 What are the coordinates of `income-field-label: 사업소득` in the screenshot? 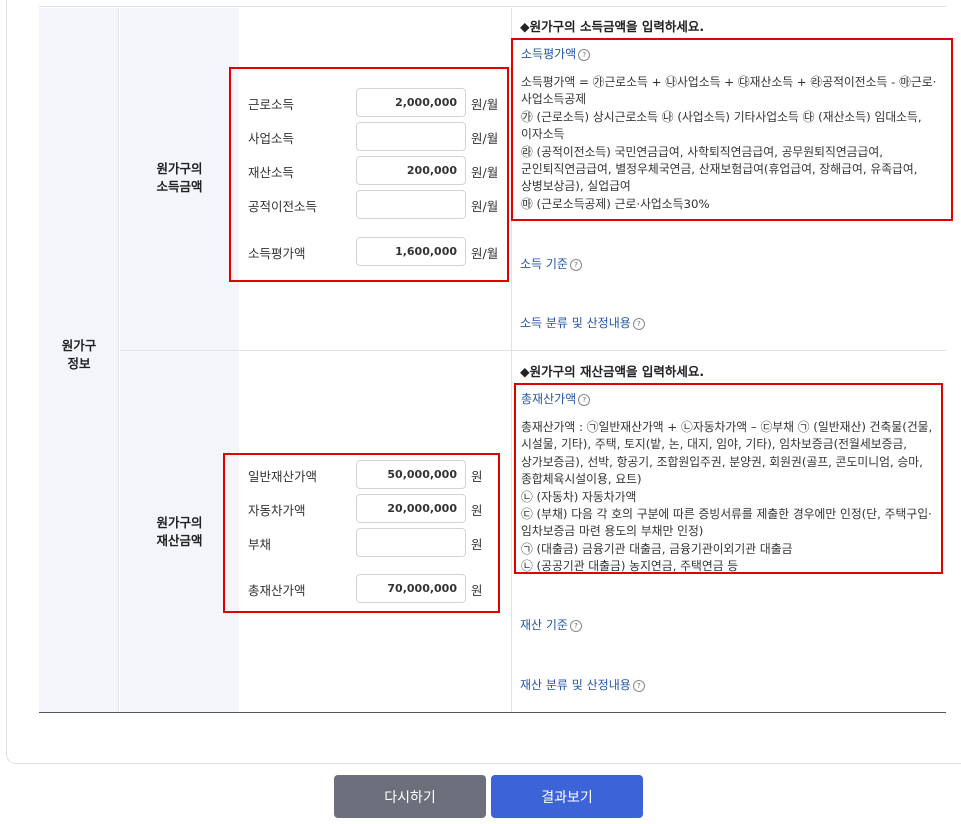 It's located at (271, 138).